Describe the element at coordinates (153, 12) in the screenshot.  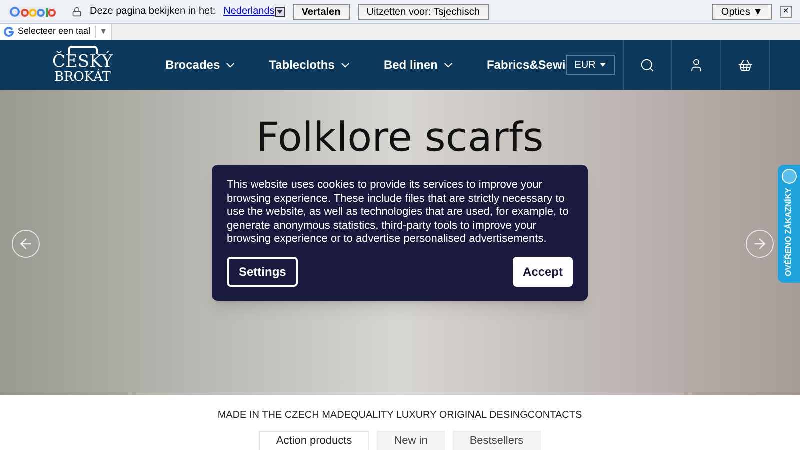
I see `translate-prompt: Deze pagina bekijken in het:` at that location.